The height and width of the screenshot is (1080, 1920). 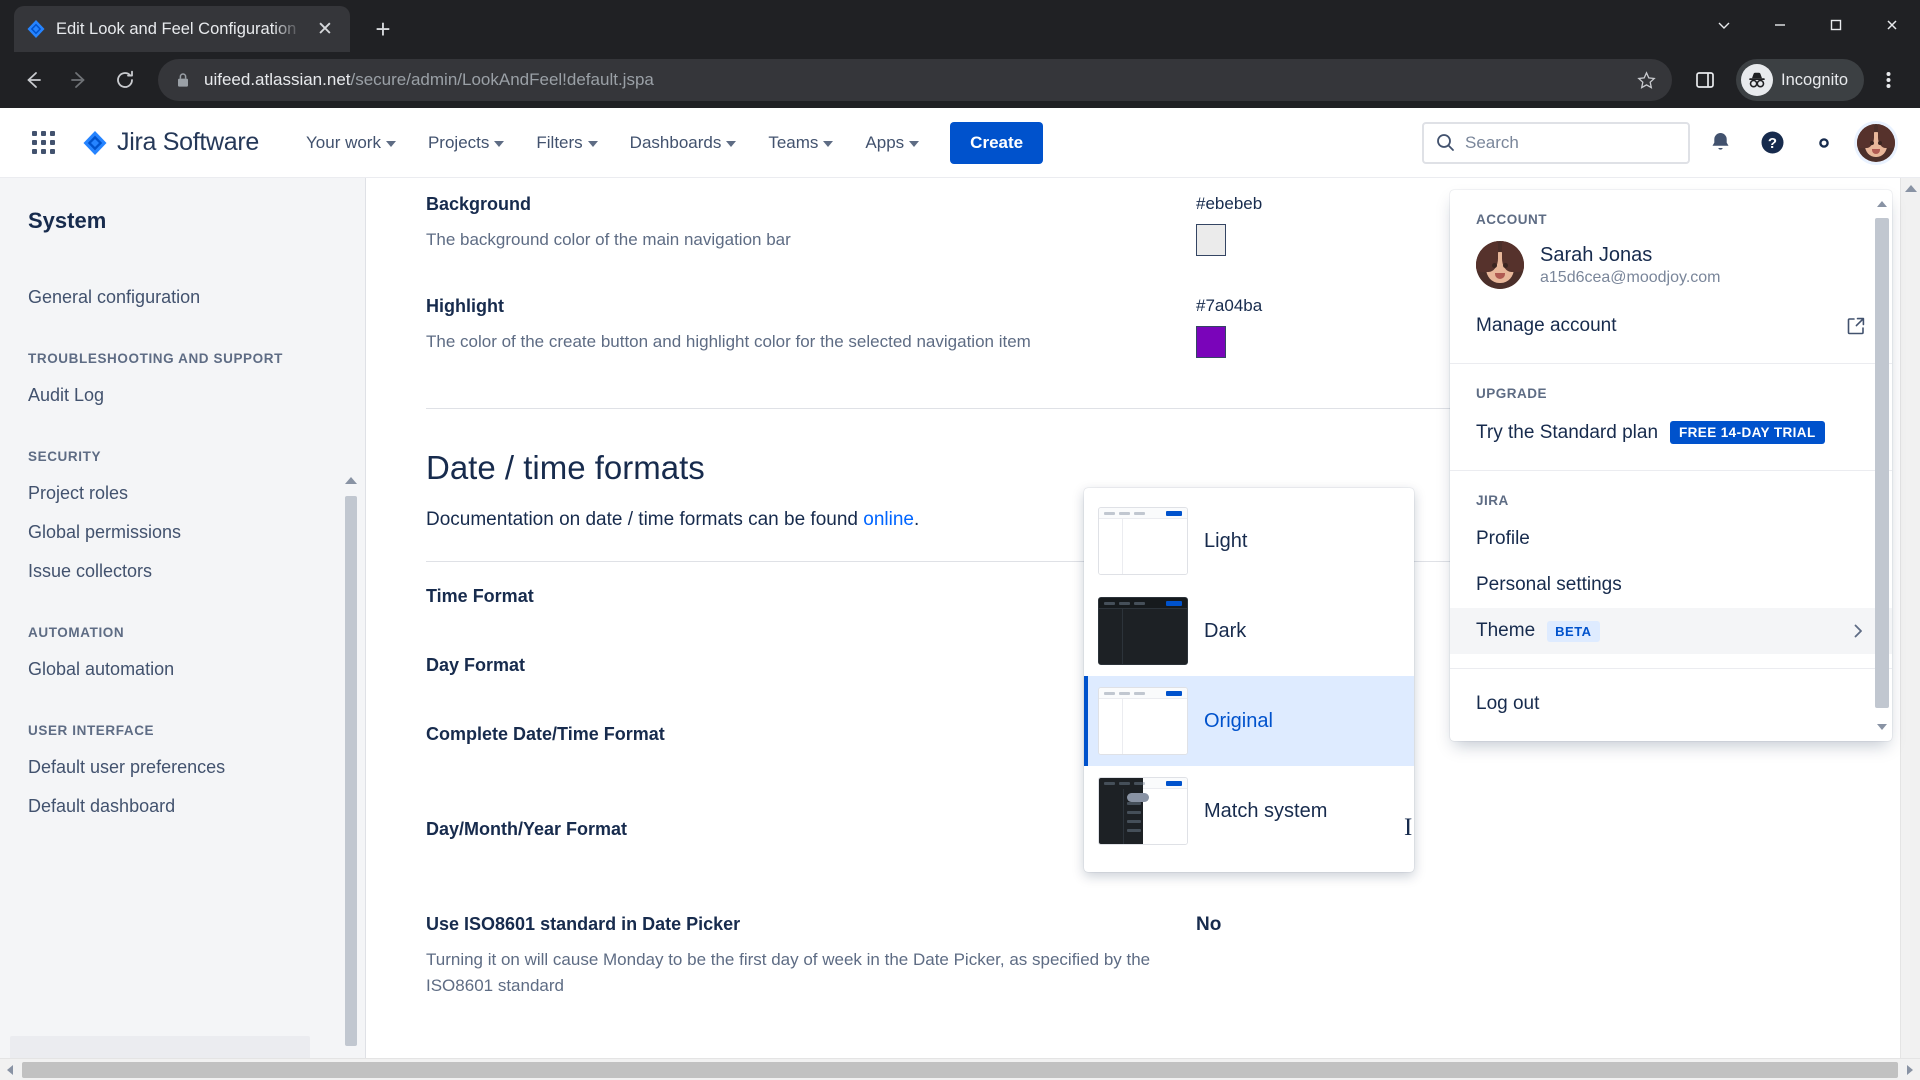 What do you see at coordinates (182, 767) in the screenshot?
I see `sidebar-item-default-user-preferences: Default user preferences` at bounding box center [182, 767].